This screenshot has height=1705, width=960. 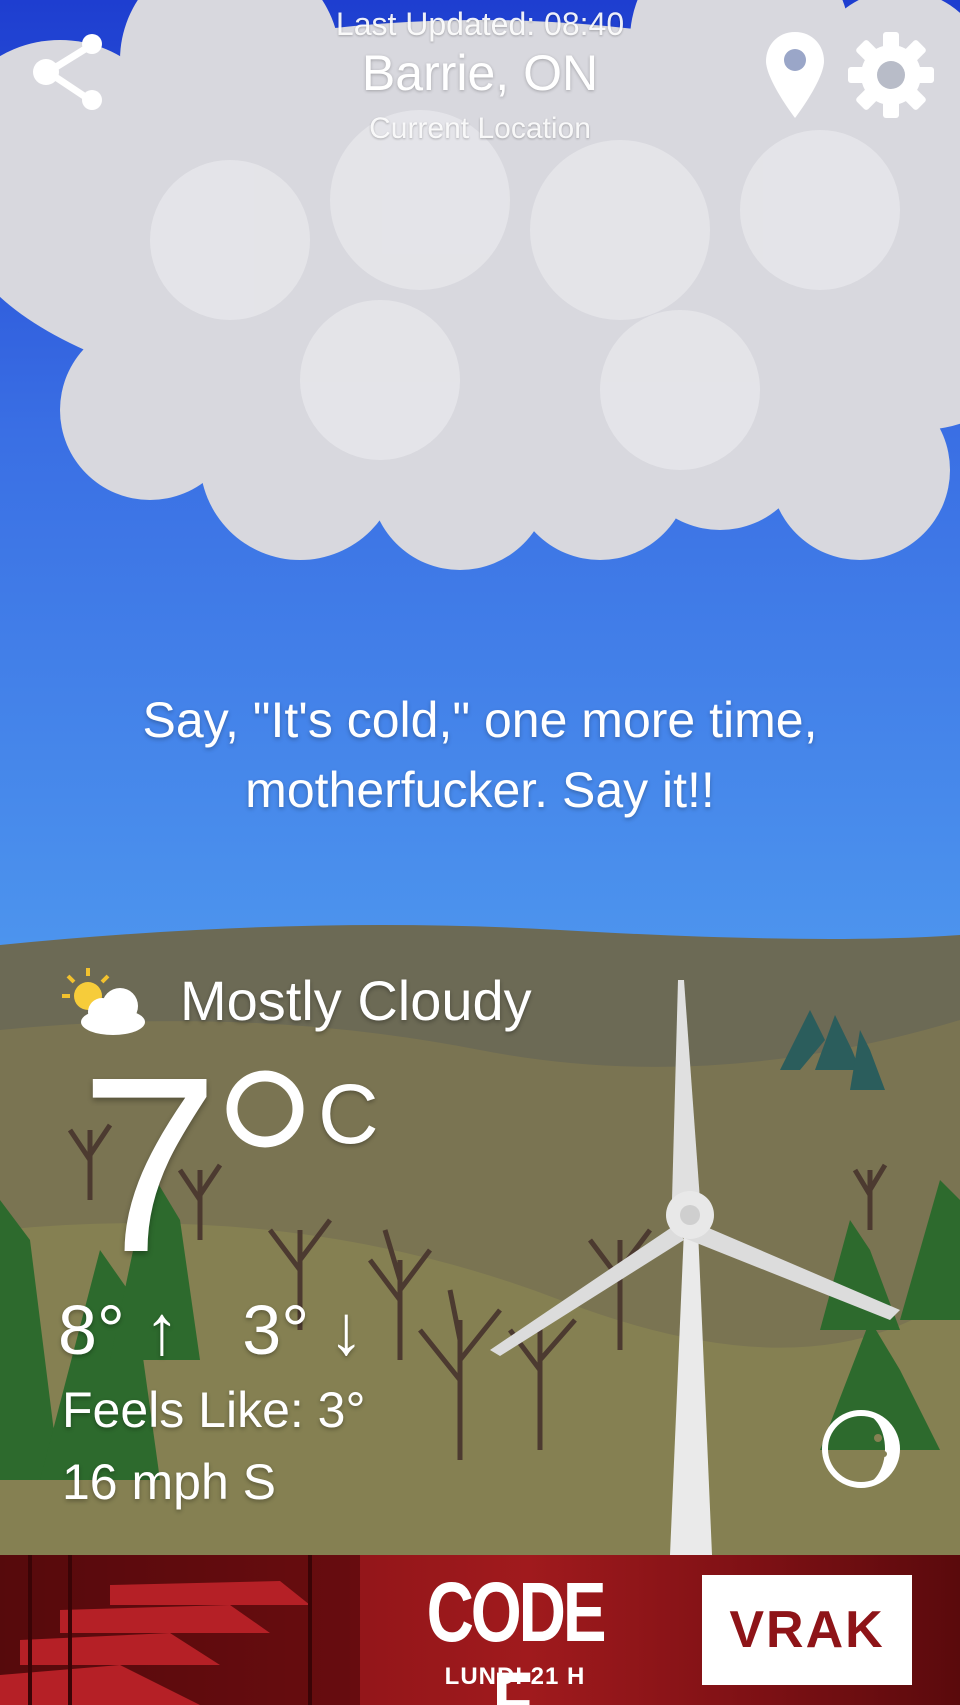 I want to click on moon-phase-icon, so click(x=861, y=1449).